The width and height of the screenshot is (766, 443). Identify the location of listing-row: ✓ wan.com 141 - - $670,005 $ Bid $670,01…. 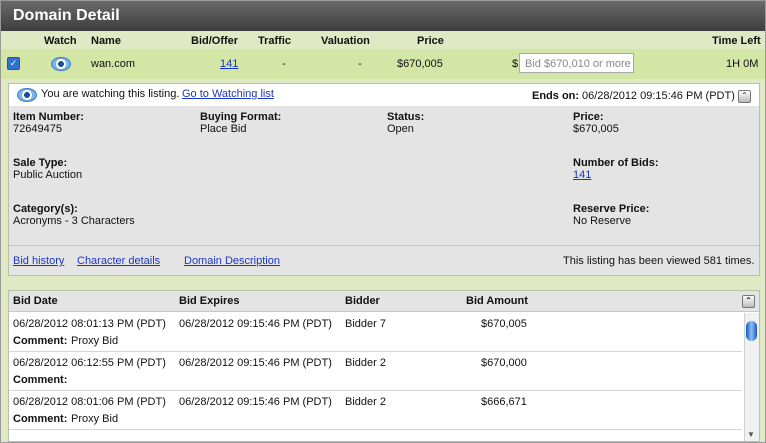
(383, 64).